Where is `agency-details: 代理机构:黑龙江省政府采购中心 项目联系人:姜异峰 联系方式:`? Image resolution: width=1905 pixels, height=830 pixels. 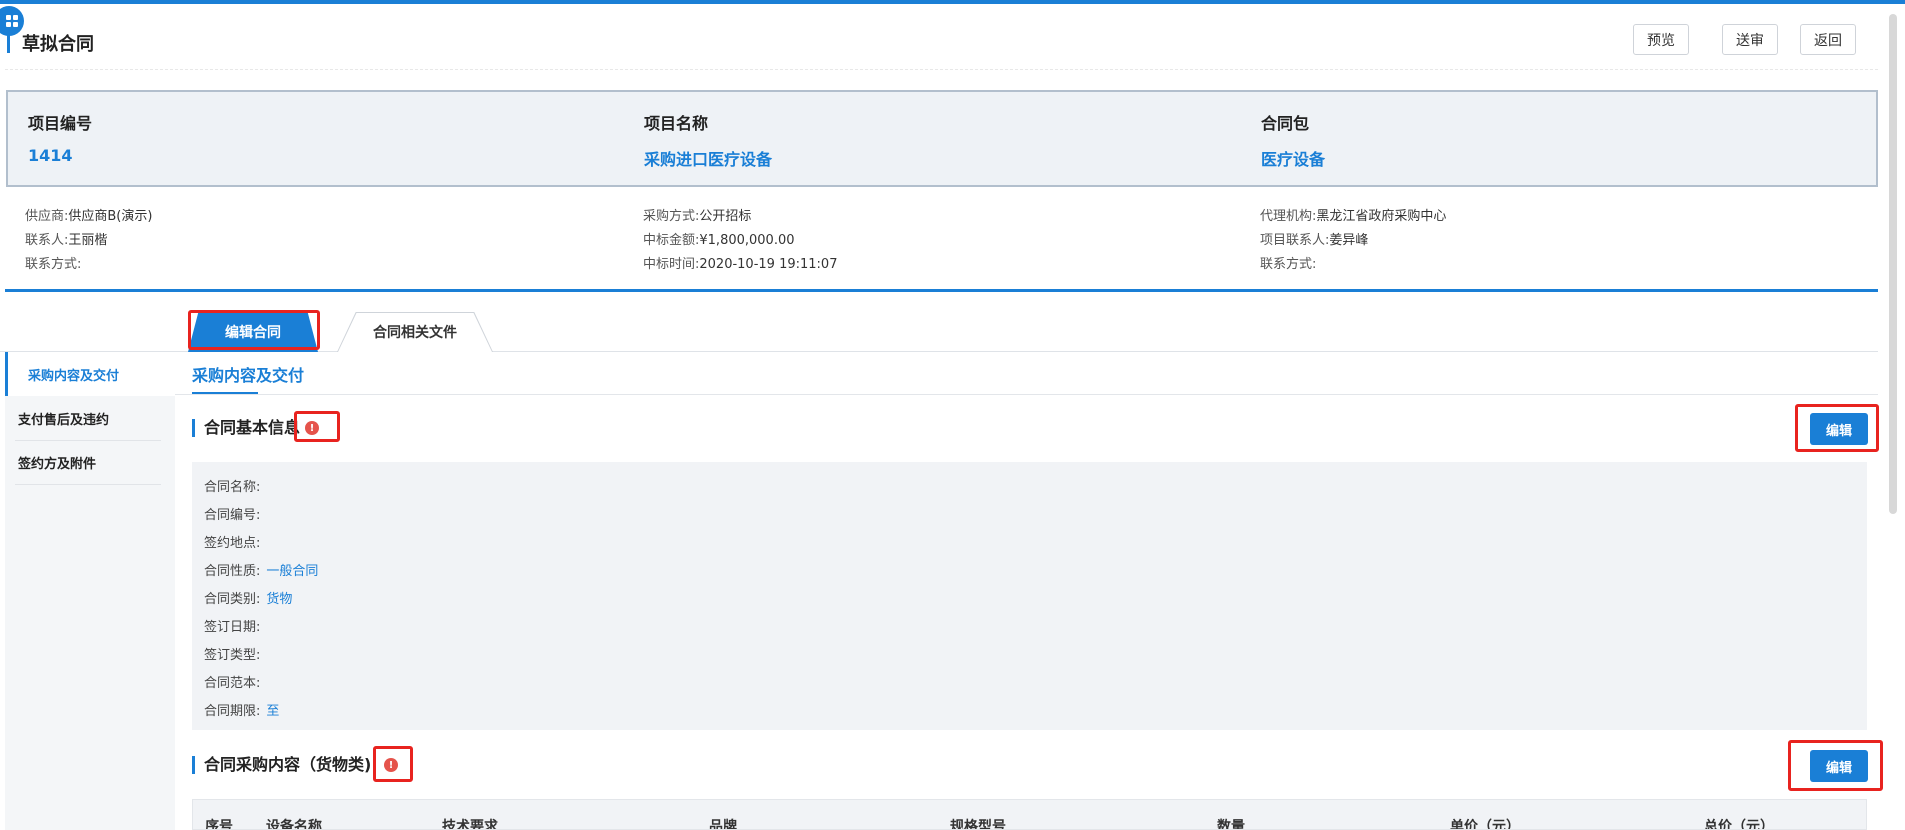 agency-details: 代理机构:黑龙江省政府采购中心 项目联系人:姜异峰 联系方式: is located at coordinates (1353, 241).